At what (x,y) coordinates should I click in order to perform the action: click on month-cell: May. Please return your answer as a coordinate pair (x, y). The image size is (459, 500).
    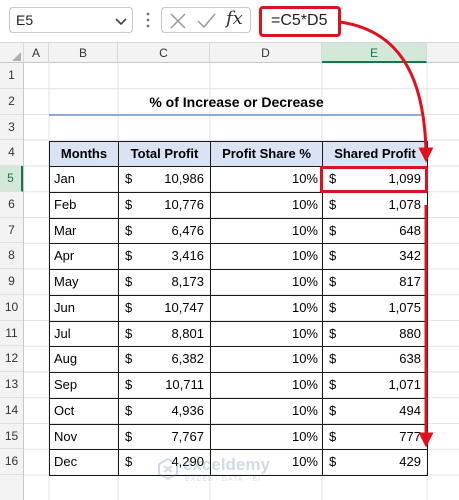
    Looking at the image, I should click on (84, 282).